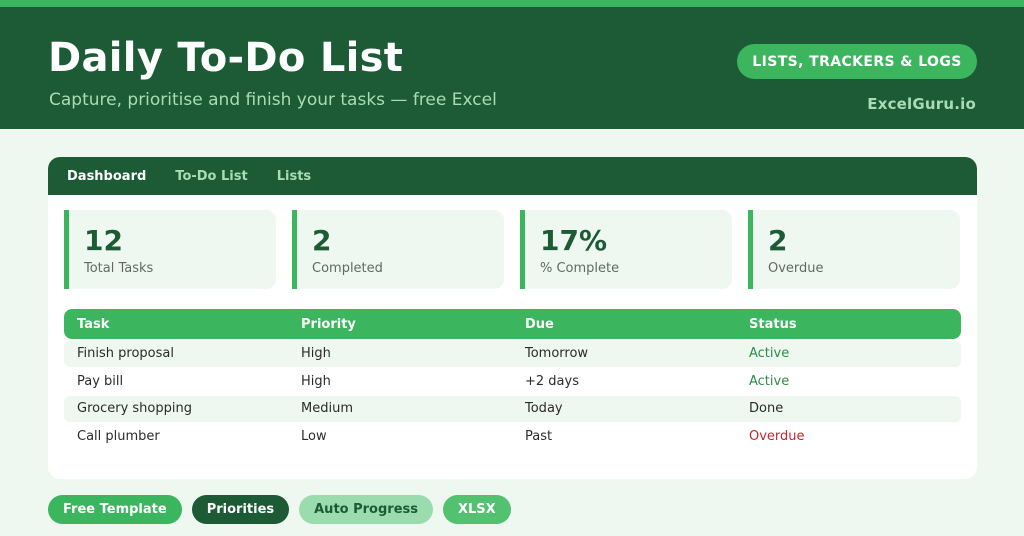  Describe the element at coordinates (544, 408) in the screenshot. I see `due-cell: Today` at that location.